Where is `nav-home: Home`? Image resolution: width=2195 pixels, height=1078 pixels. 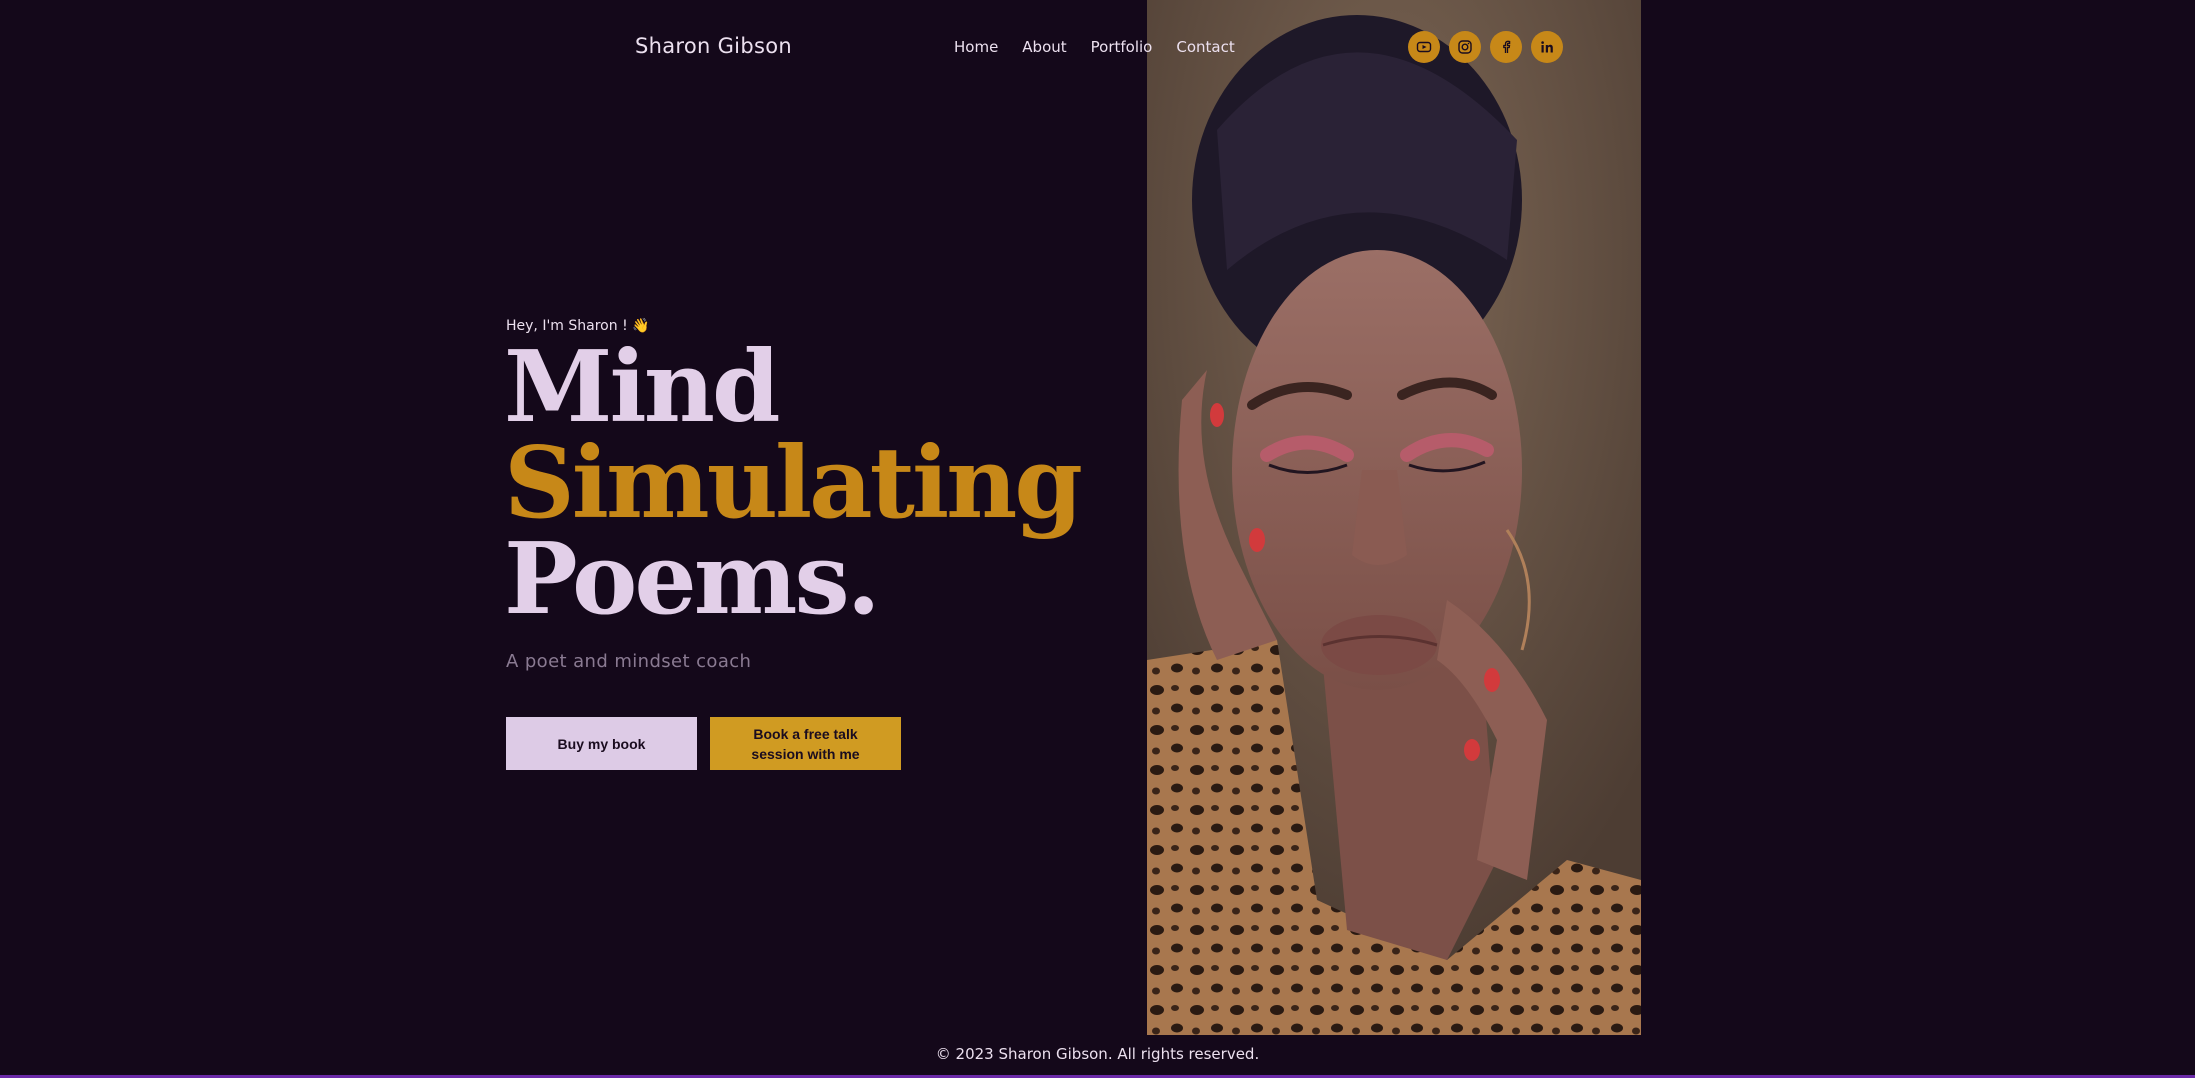
nav-home: Home is located at coordinates (976, 47).